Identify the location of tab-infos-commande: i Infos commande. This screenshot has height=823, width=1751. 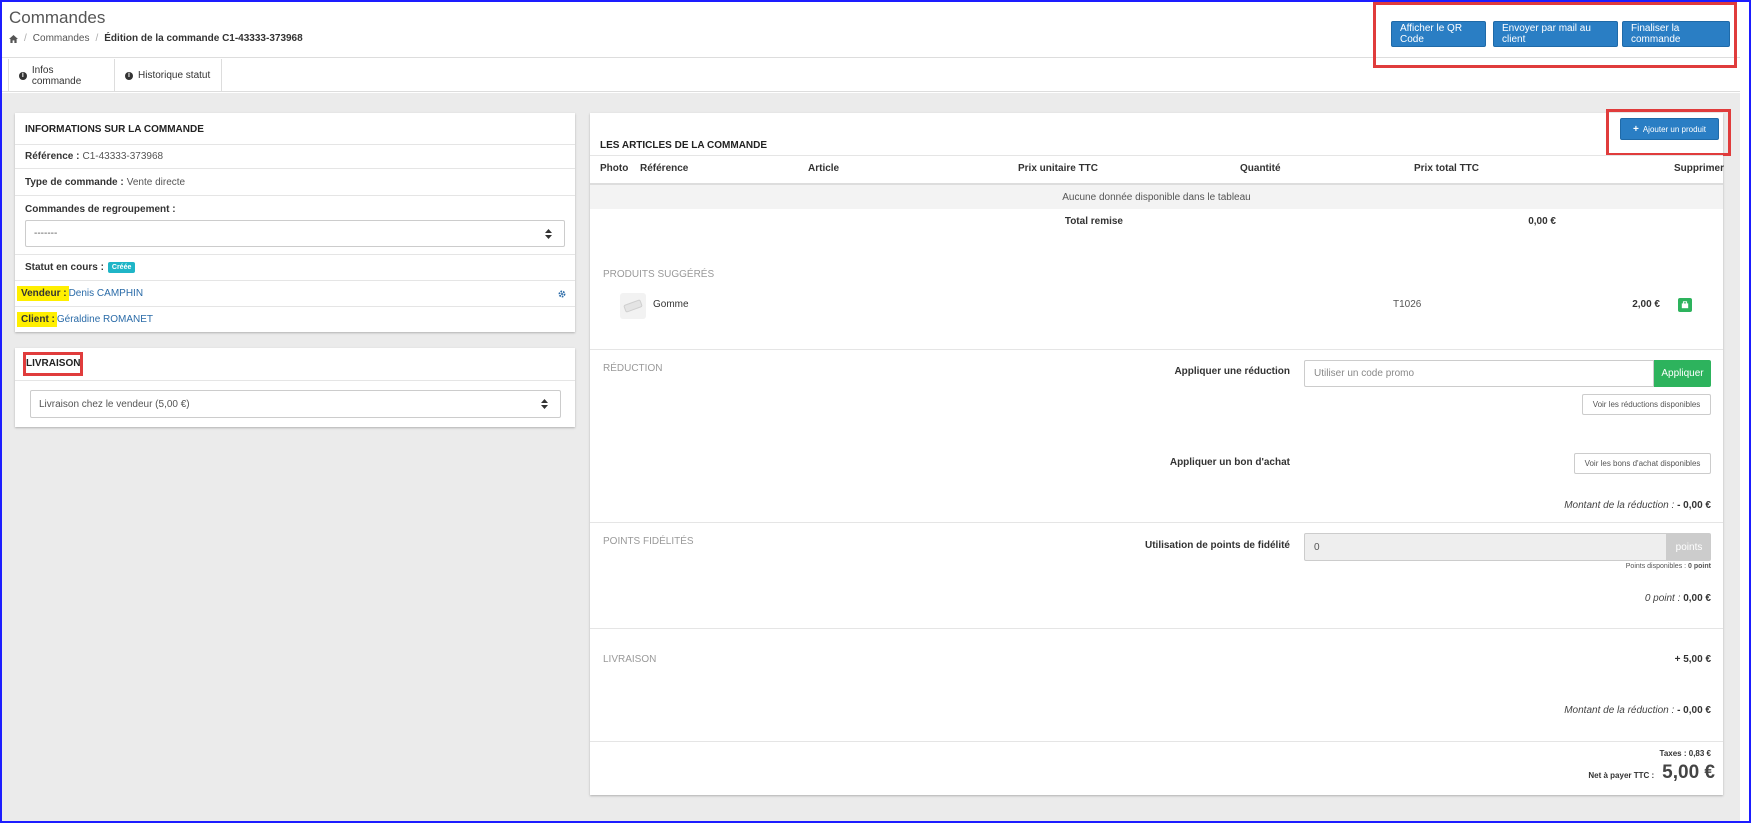
(61, 75).